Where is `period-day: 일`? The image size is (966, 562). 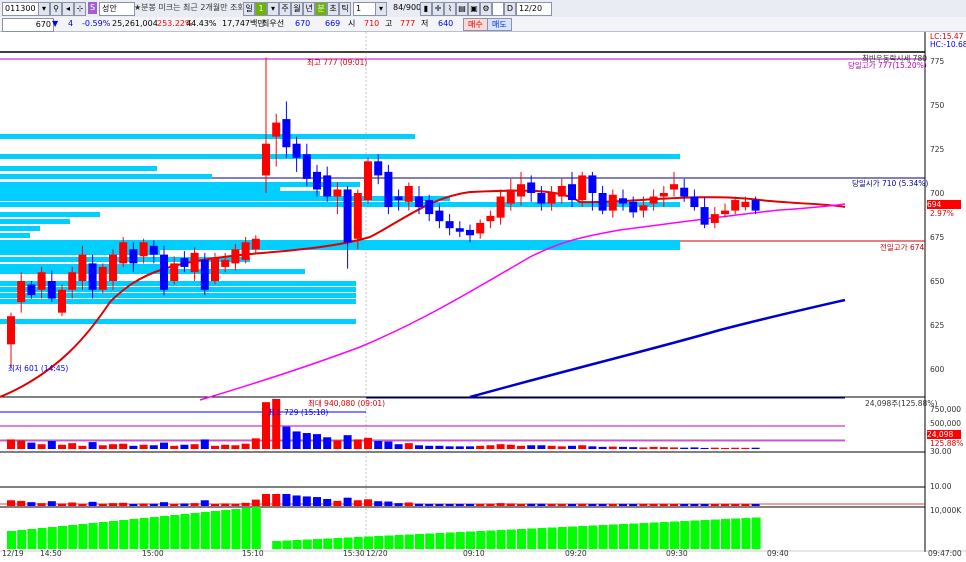 period-day: 일 is located at coordinates (249, 9).